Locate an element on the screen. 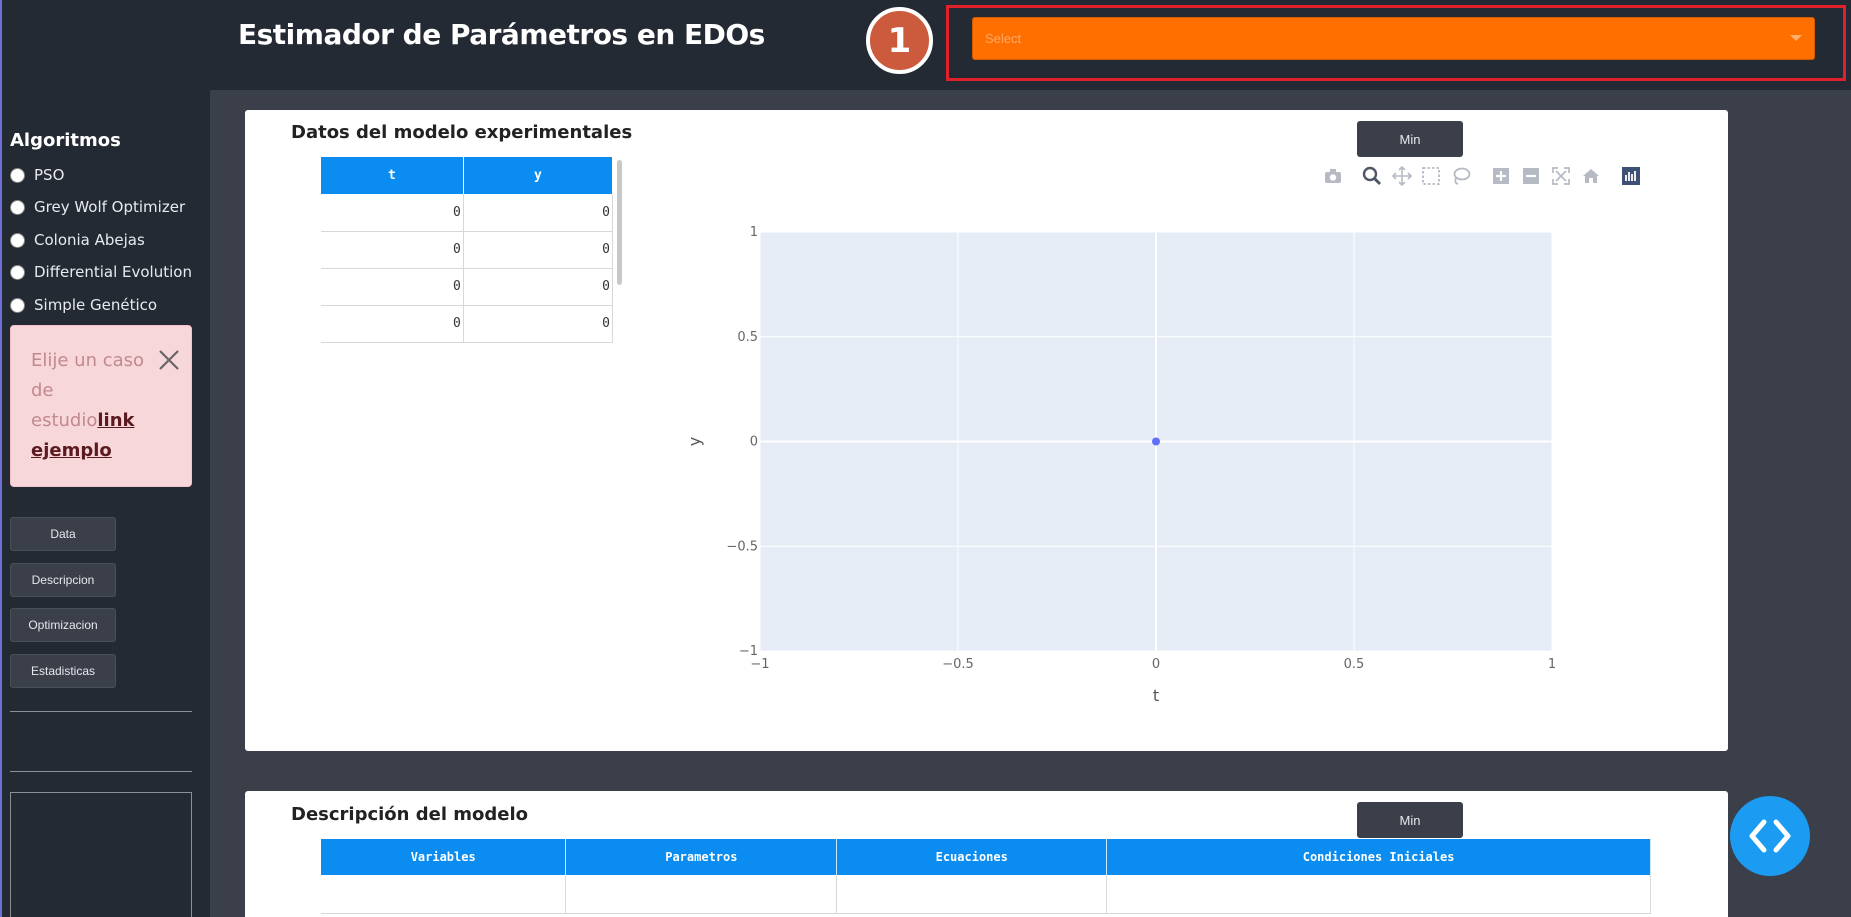  code-icon is located at coordinates (1770, 836).